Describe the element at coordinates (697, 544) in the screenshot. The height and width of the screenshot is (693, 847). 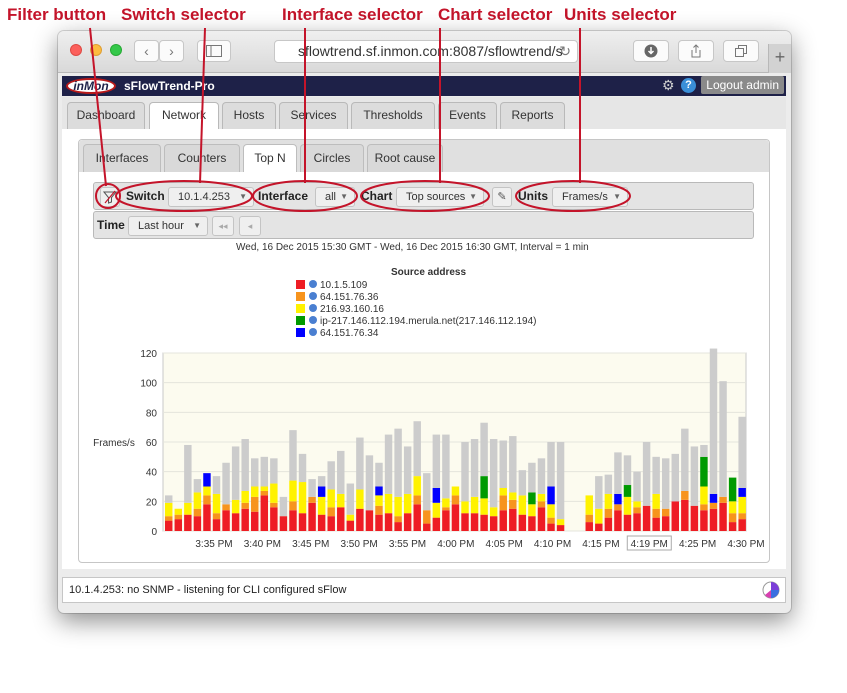
I see `x-tick-label: 4:25 PM` at that location.